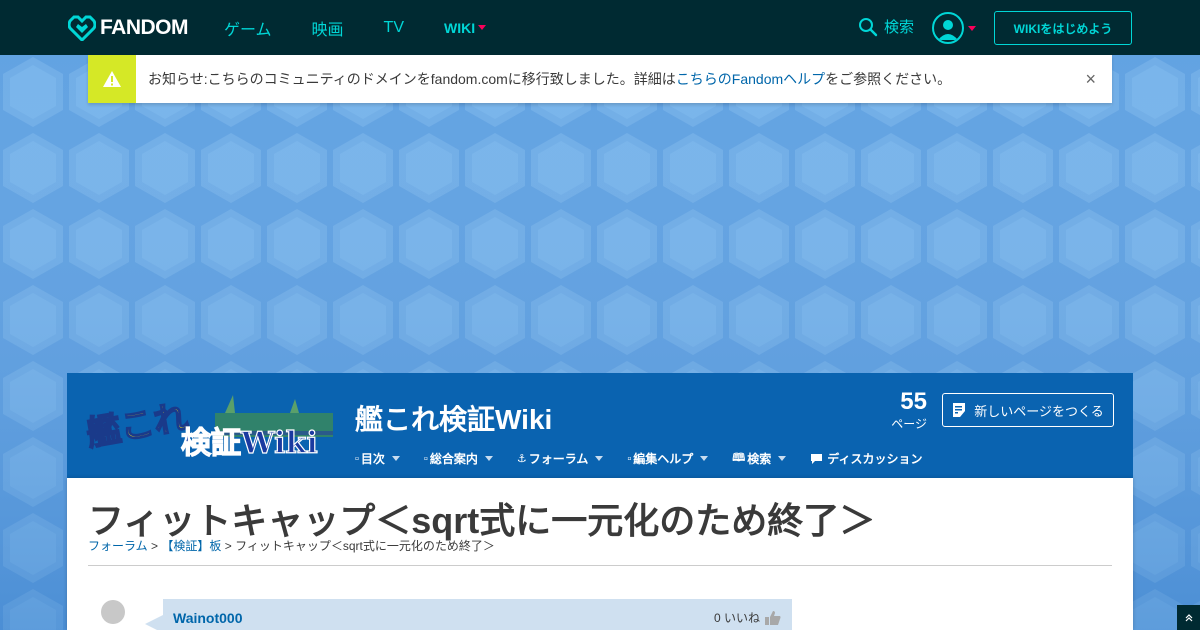 The width and height of the screenshot is (1200, 630). What do you see at coordinates (913, 401) in the screenshot?
I see `page-count-number: 55` at bounding box center [913, 401].